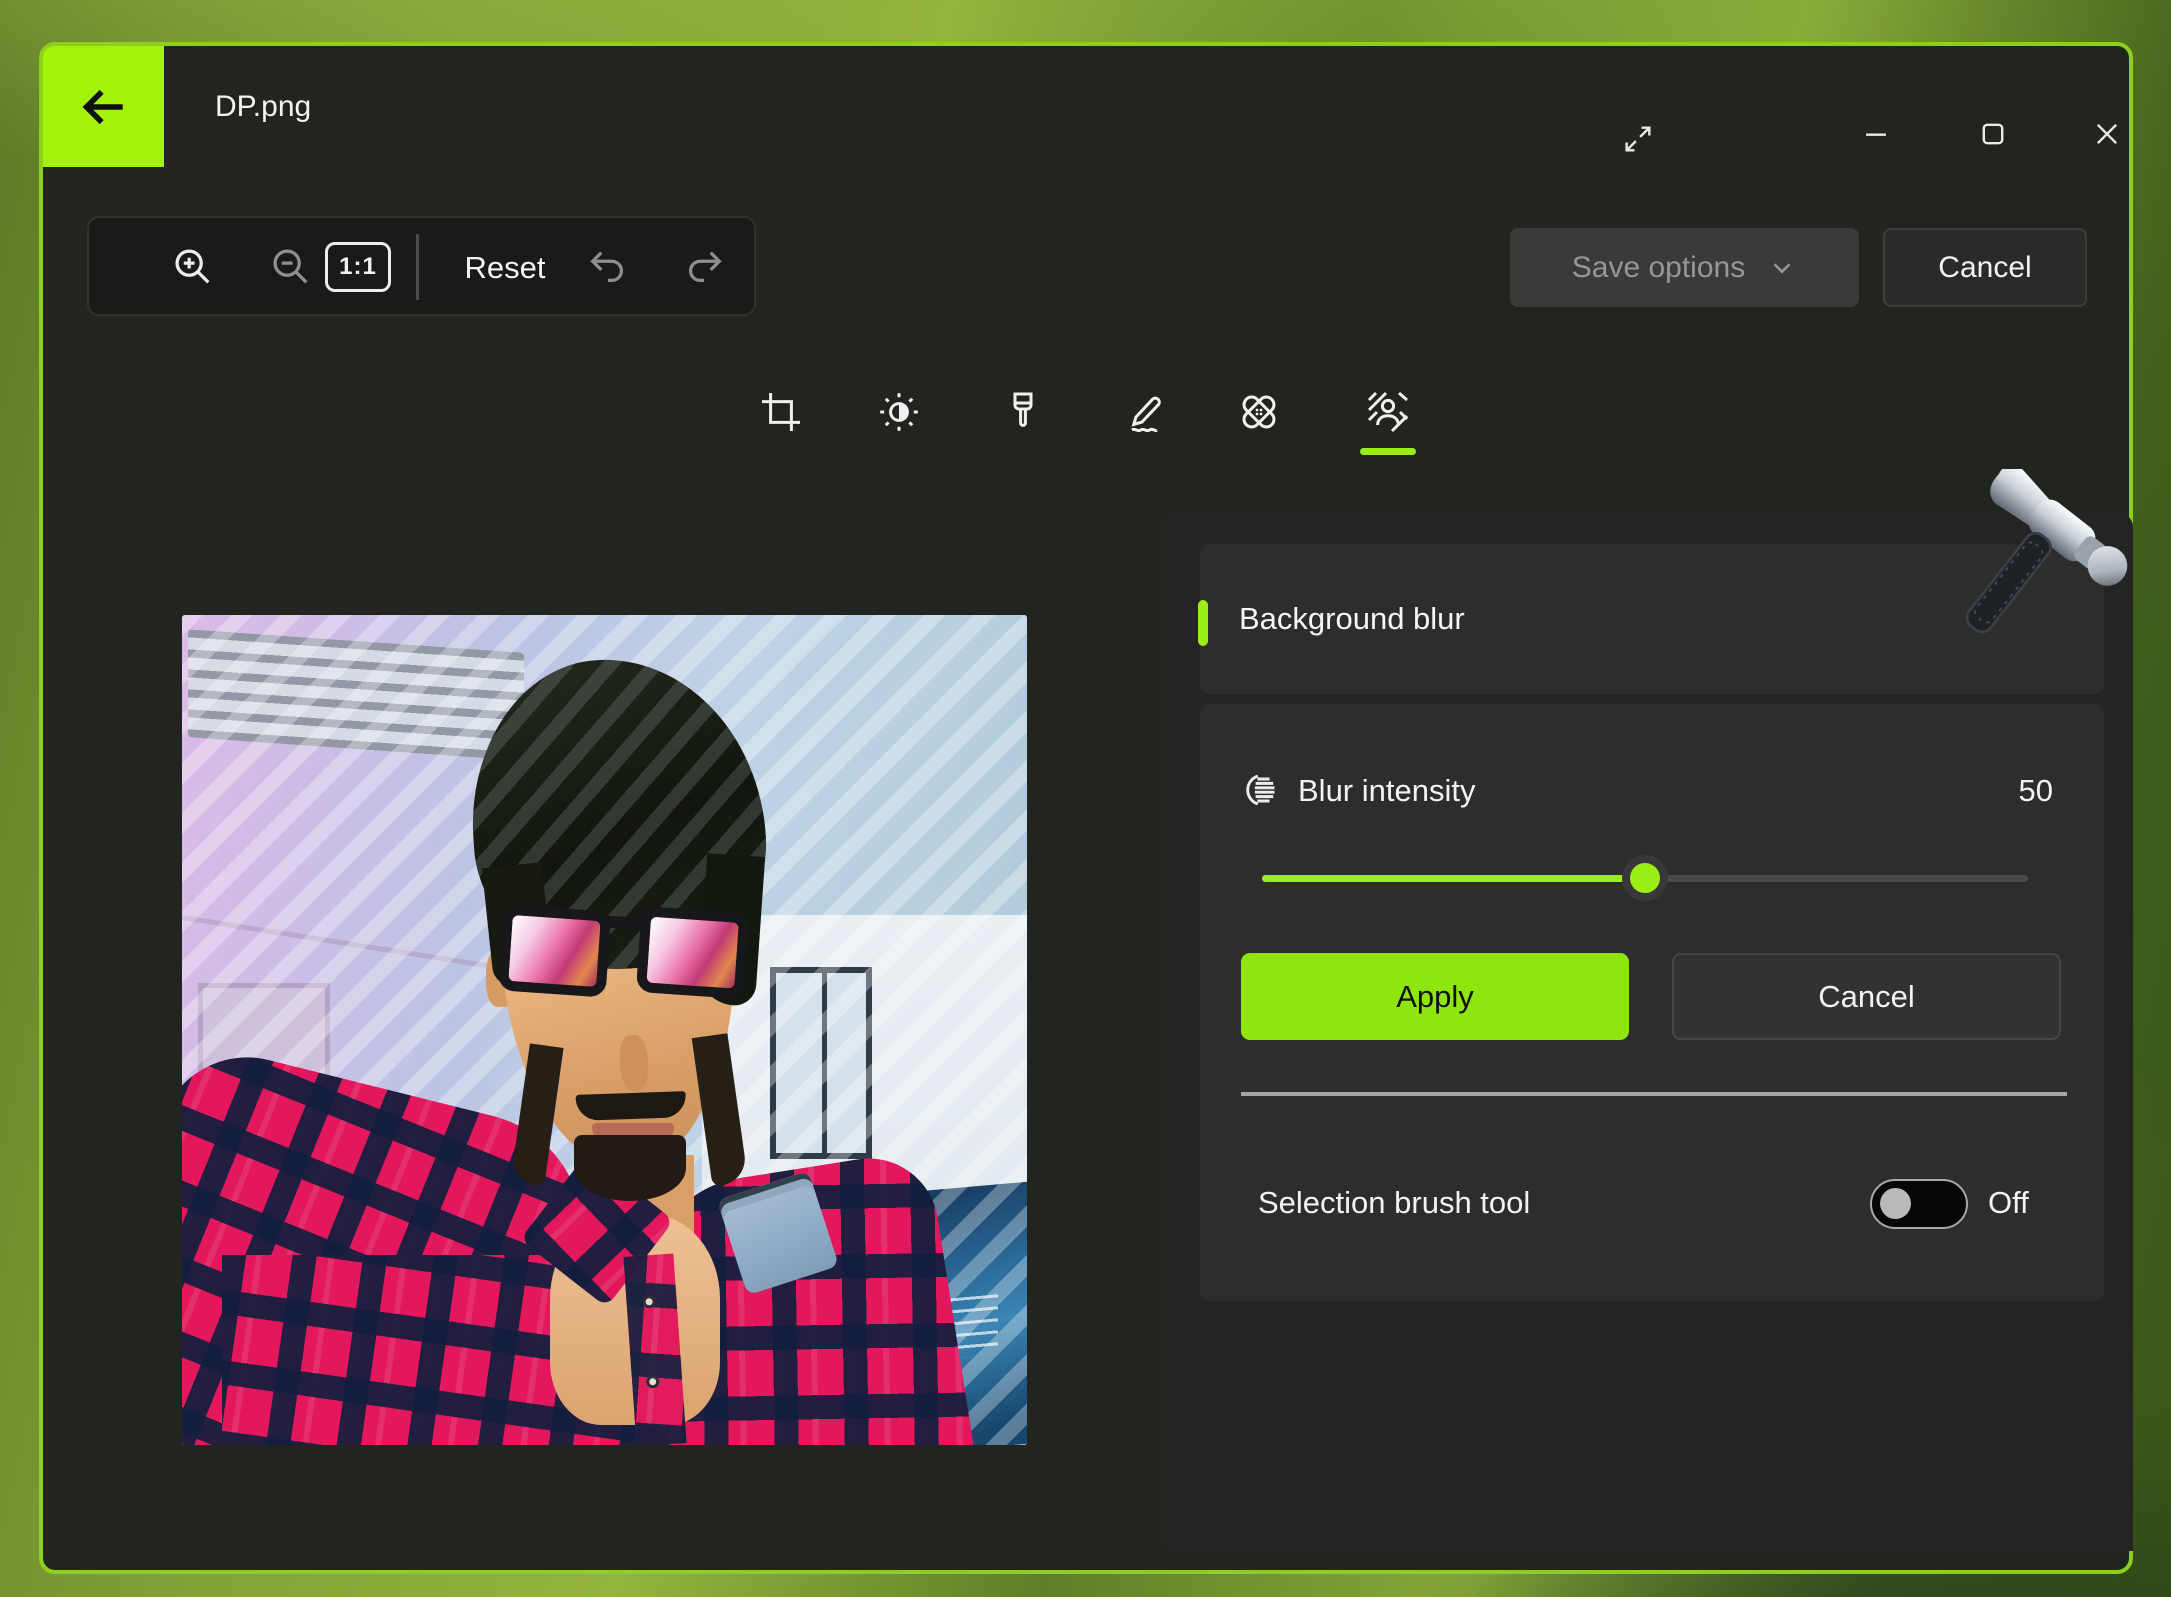 The height and width of the screenshot is (1597, 2171). What do you see at coordinates (1652, 1203) in the screenshot?
I see `selection-brush-row: Selection brush tool Off` at bounding box center [1652, 1203].